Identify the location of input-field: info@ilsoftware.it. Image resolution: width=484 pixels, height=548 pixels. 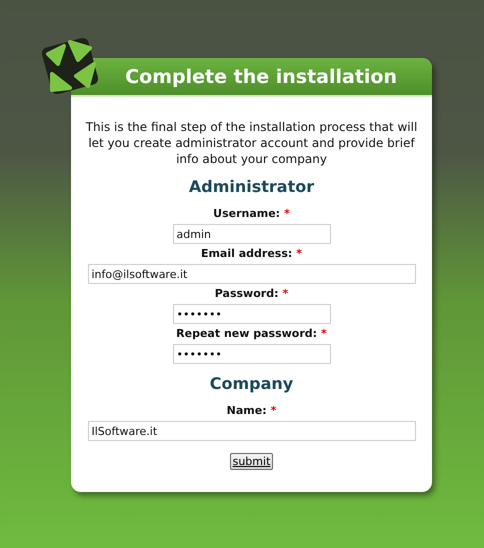
(252, 274).